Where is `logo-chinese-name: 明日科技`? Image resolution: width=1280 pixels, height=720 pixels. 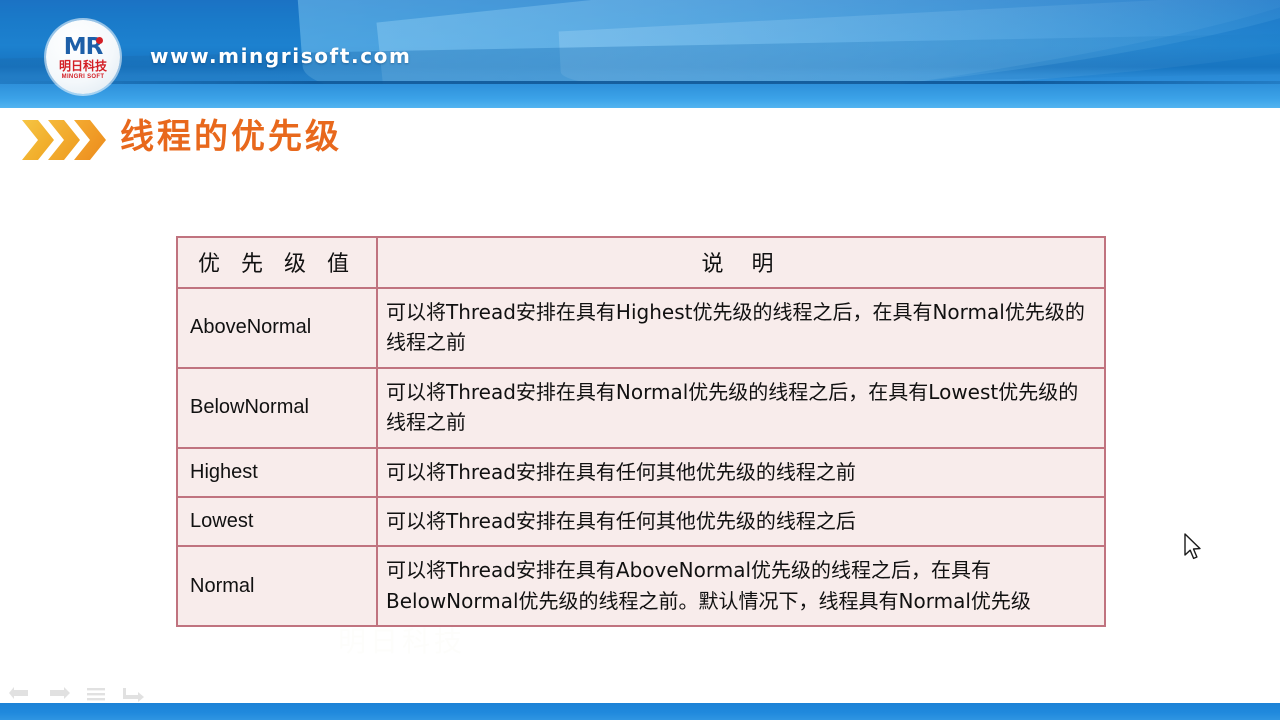 logo-chinese-name: 明日科技 is located at coordinates (82, 66).